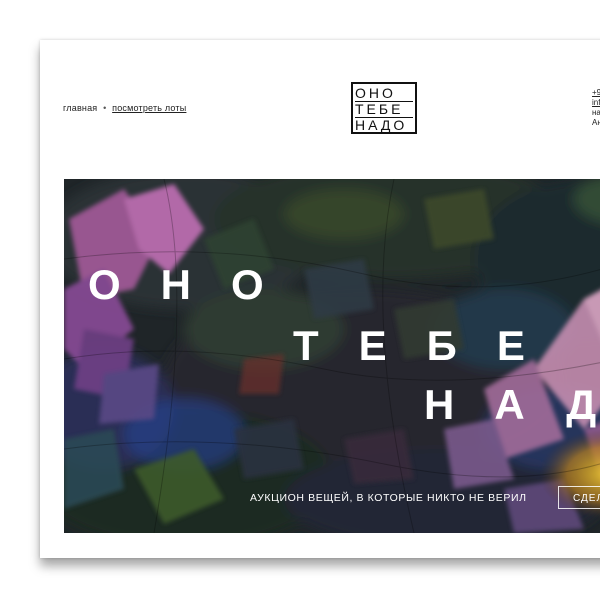  I want to click on logo-line-2: ТЕБЕ, so click(384, 108).